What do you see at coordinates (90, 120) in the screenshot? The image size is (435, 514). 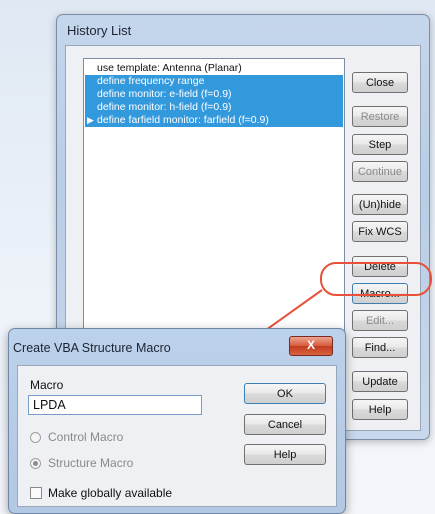 I see `triangle-right-icon: ▶` at bounding box center [90, 120].